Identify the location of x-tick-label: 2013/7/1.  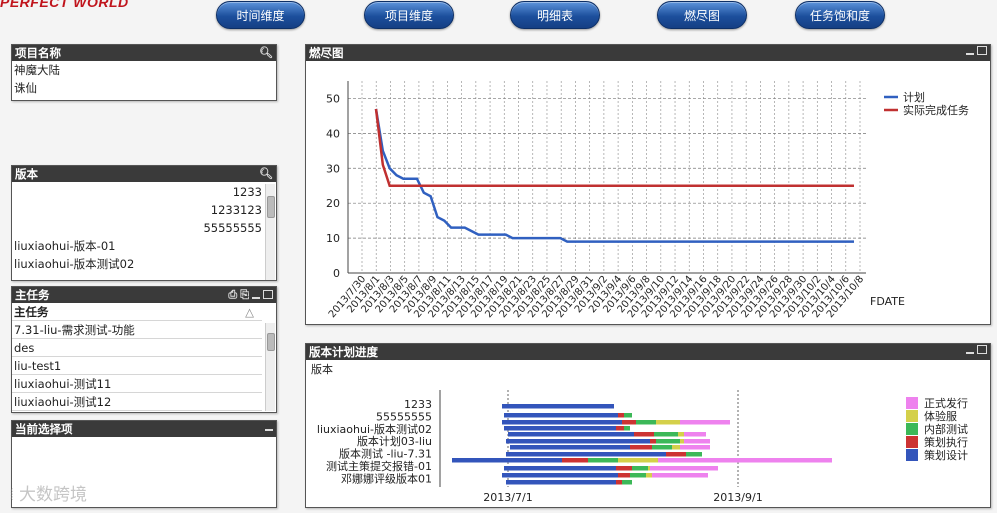
(507, 497).